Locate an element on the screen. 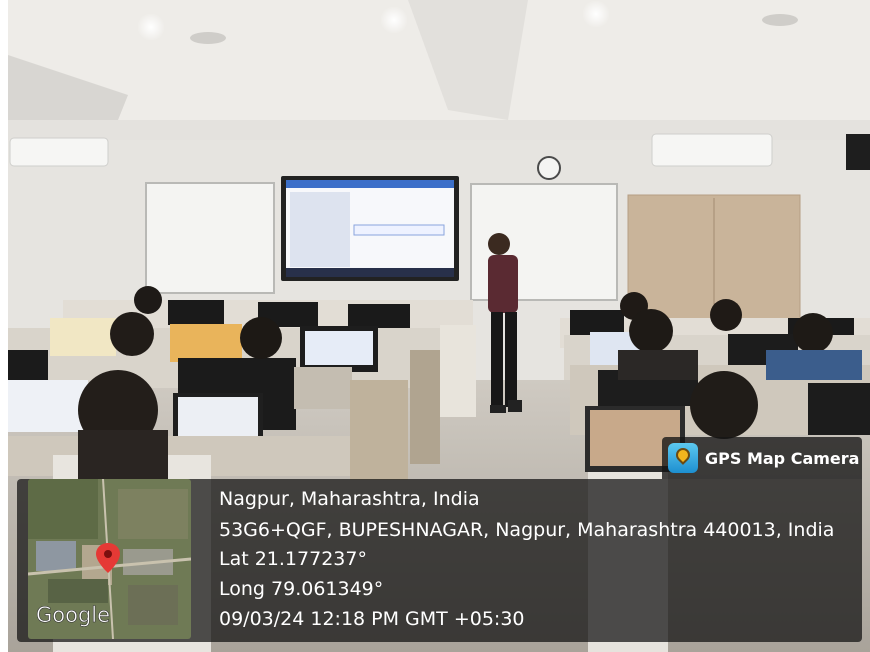 Image resolution: width=870 pixels, height=652 pixels. satellite-map: Google is located at coordinates (109, 559).